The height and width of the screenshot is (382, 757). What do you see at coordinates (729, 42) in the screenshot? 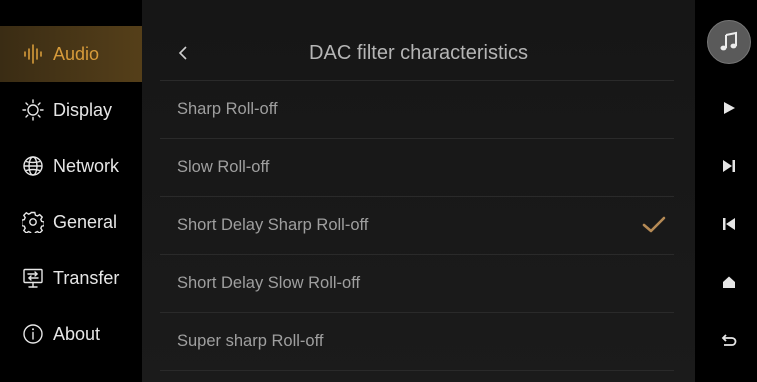
I see `music-note-icon` at bounding box center [729, 42].